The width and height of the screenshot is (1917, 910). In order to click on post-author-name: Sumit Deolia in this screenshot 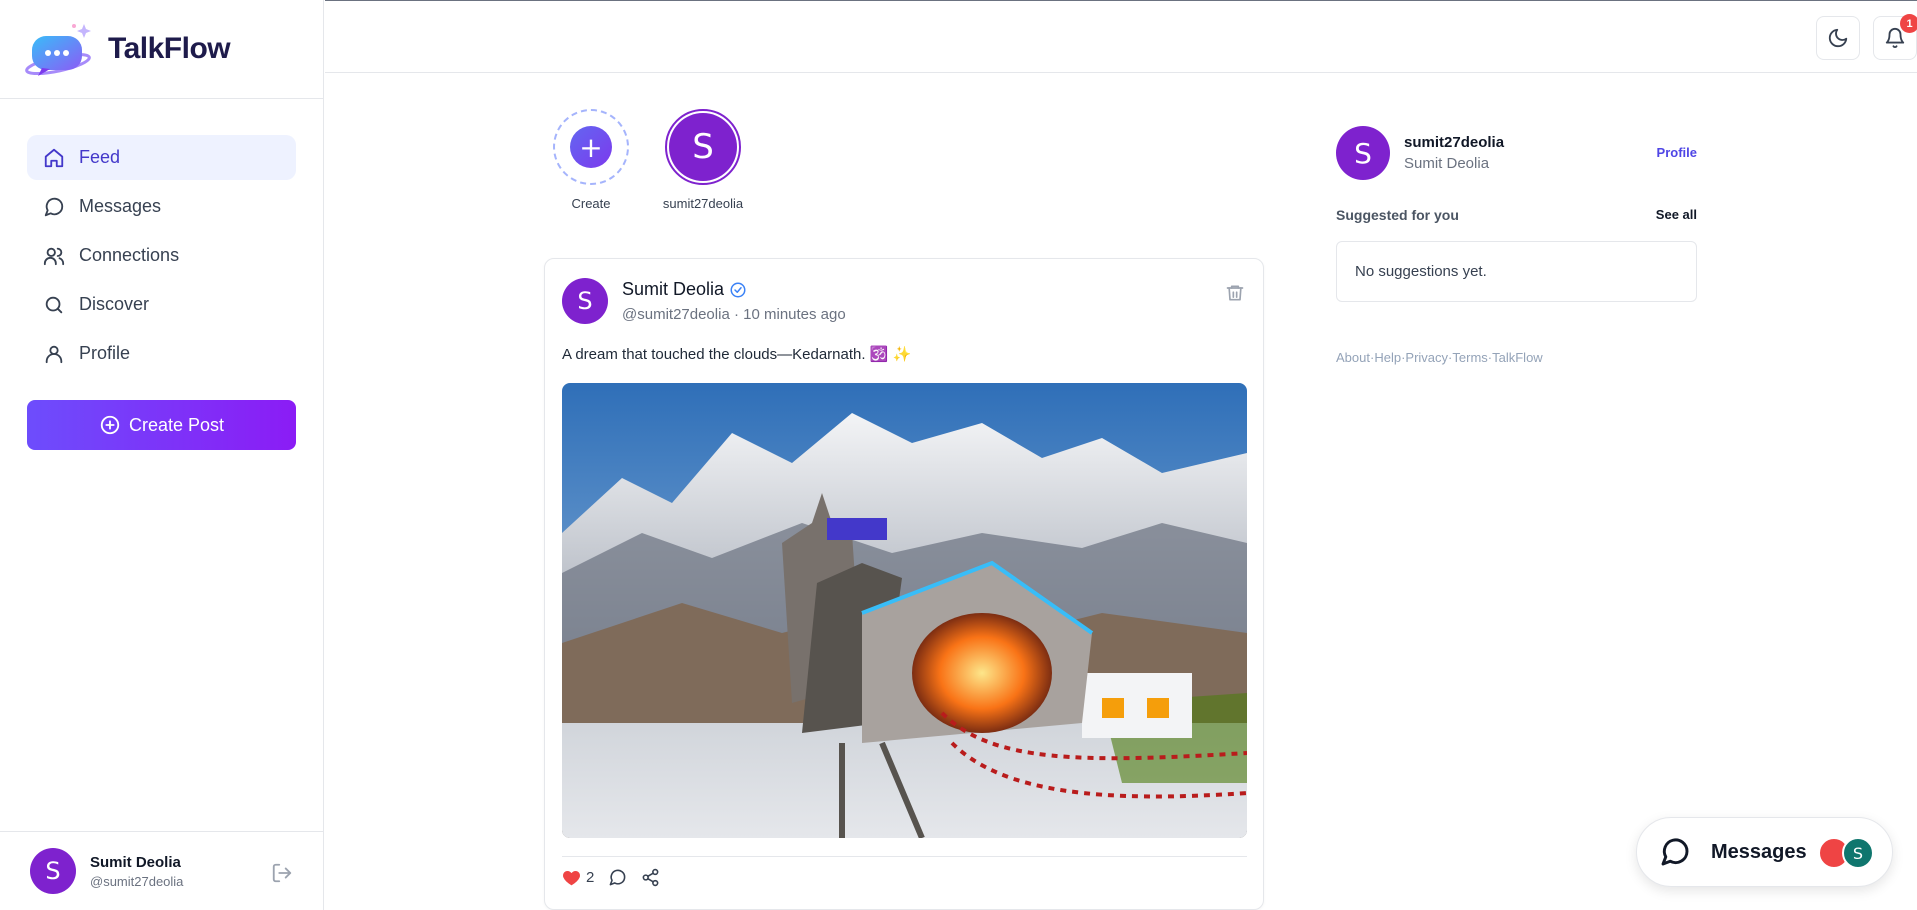, I will do `click(673, 289)`.